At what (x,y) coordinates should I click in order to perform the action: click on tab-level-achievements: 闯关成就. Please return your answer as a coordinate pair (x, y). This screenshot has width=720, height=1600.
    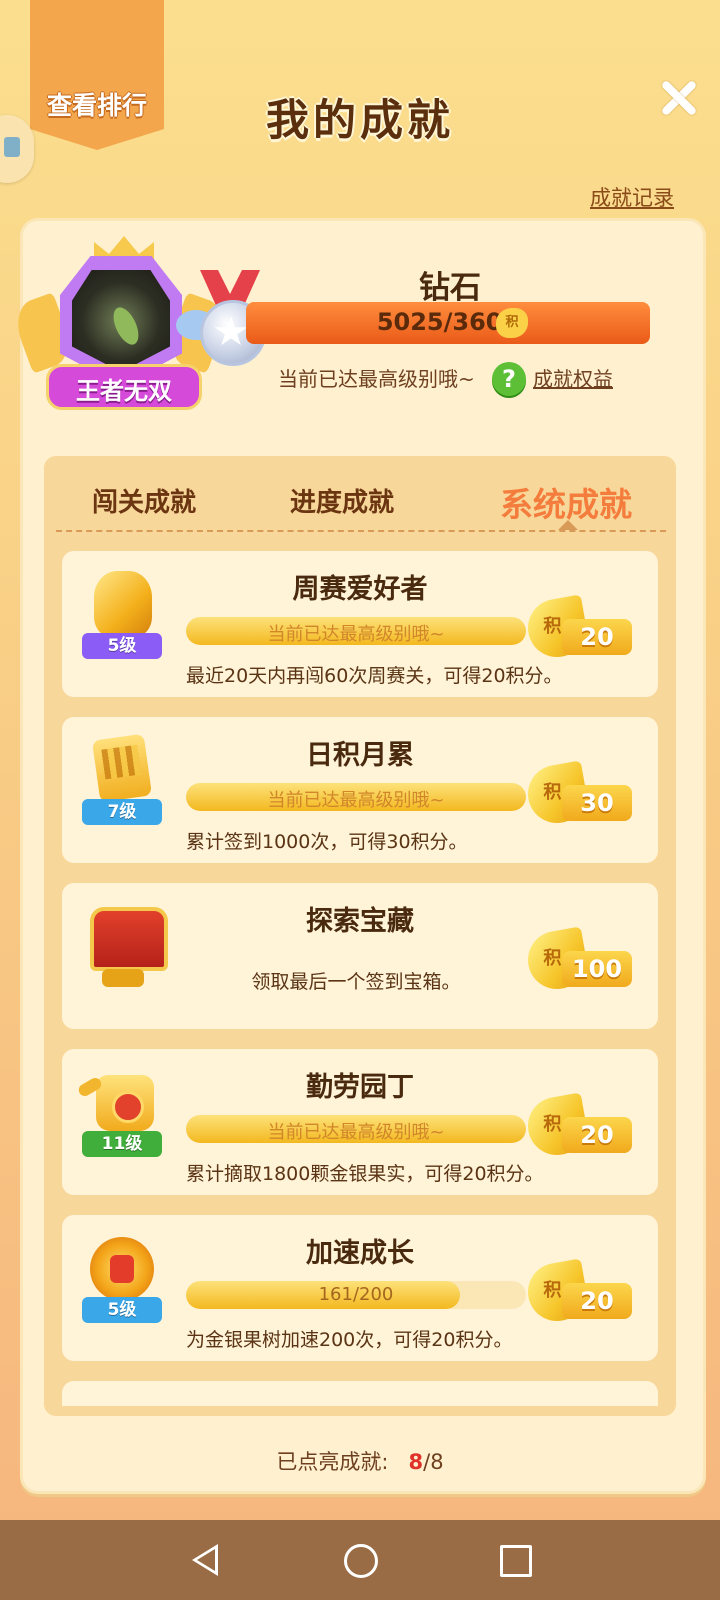
    Looking at the image, I should click on (144, 500).